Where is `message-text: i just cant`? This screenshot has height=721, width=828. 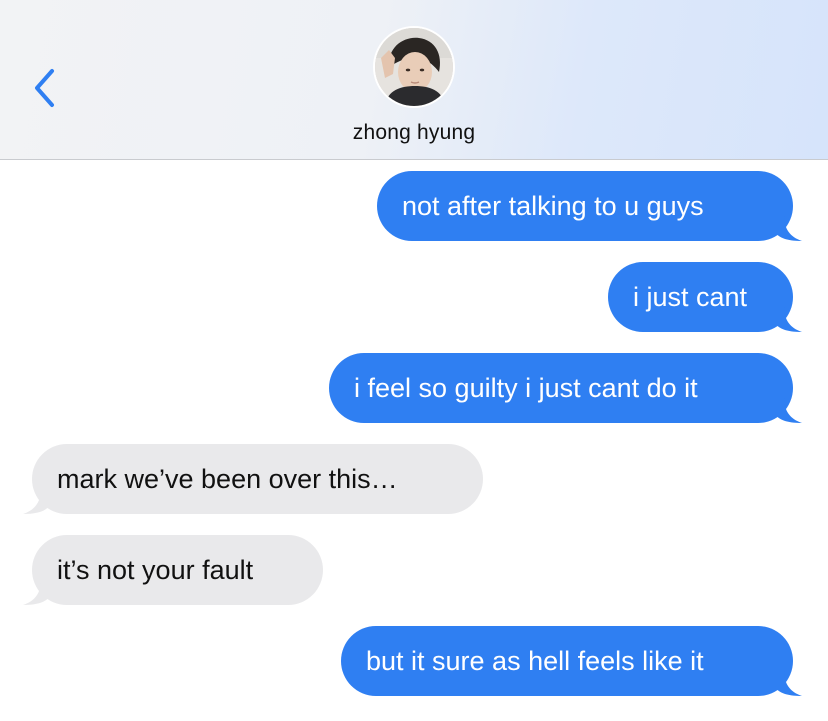 message-text: i just cant is located at coordinates (690, 297).